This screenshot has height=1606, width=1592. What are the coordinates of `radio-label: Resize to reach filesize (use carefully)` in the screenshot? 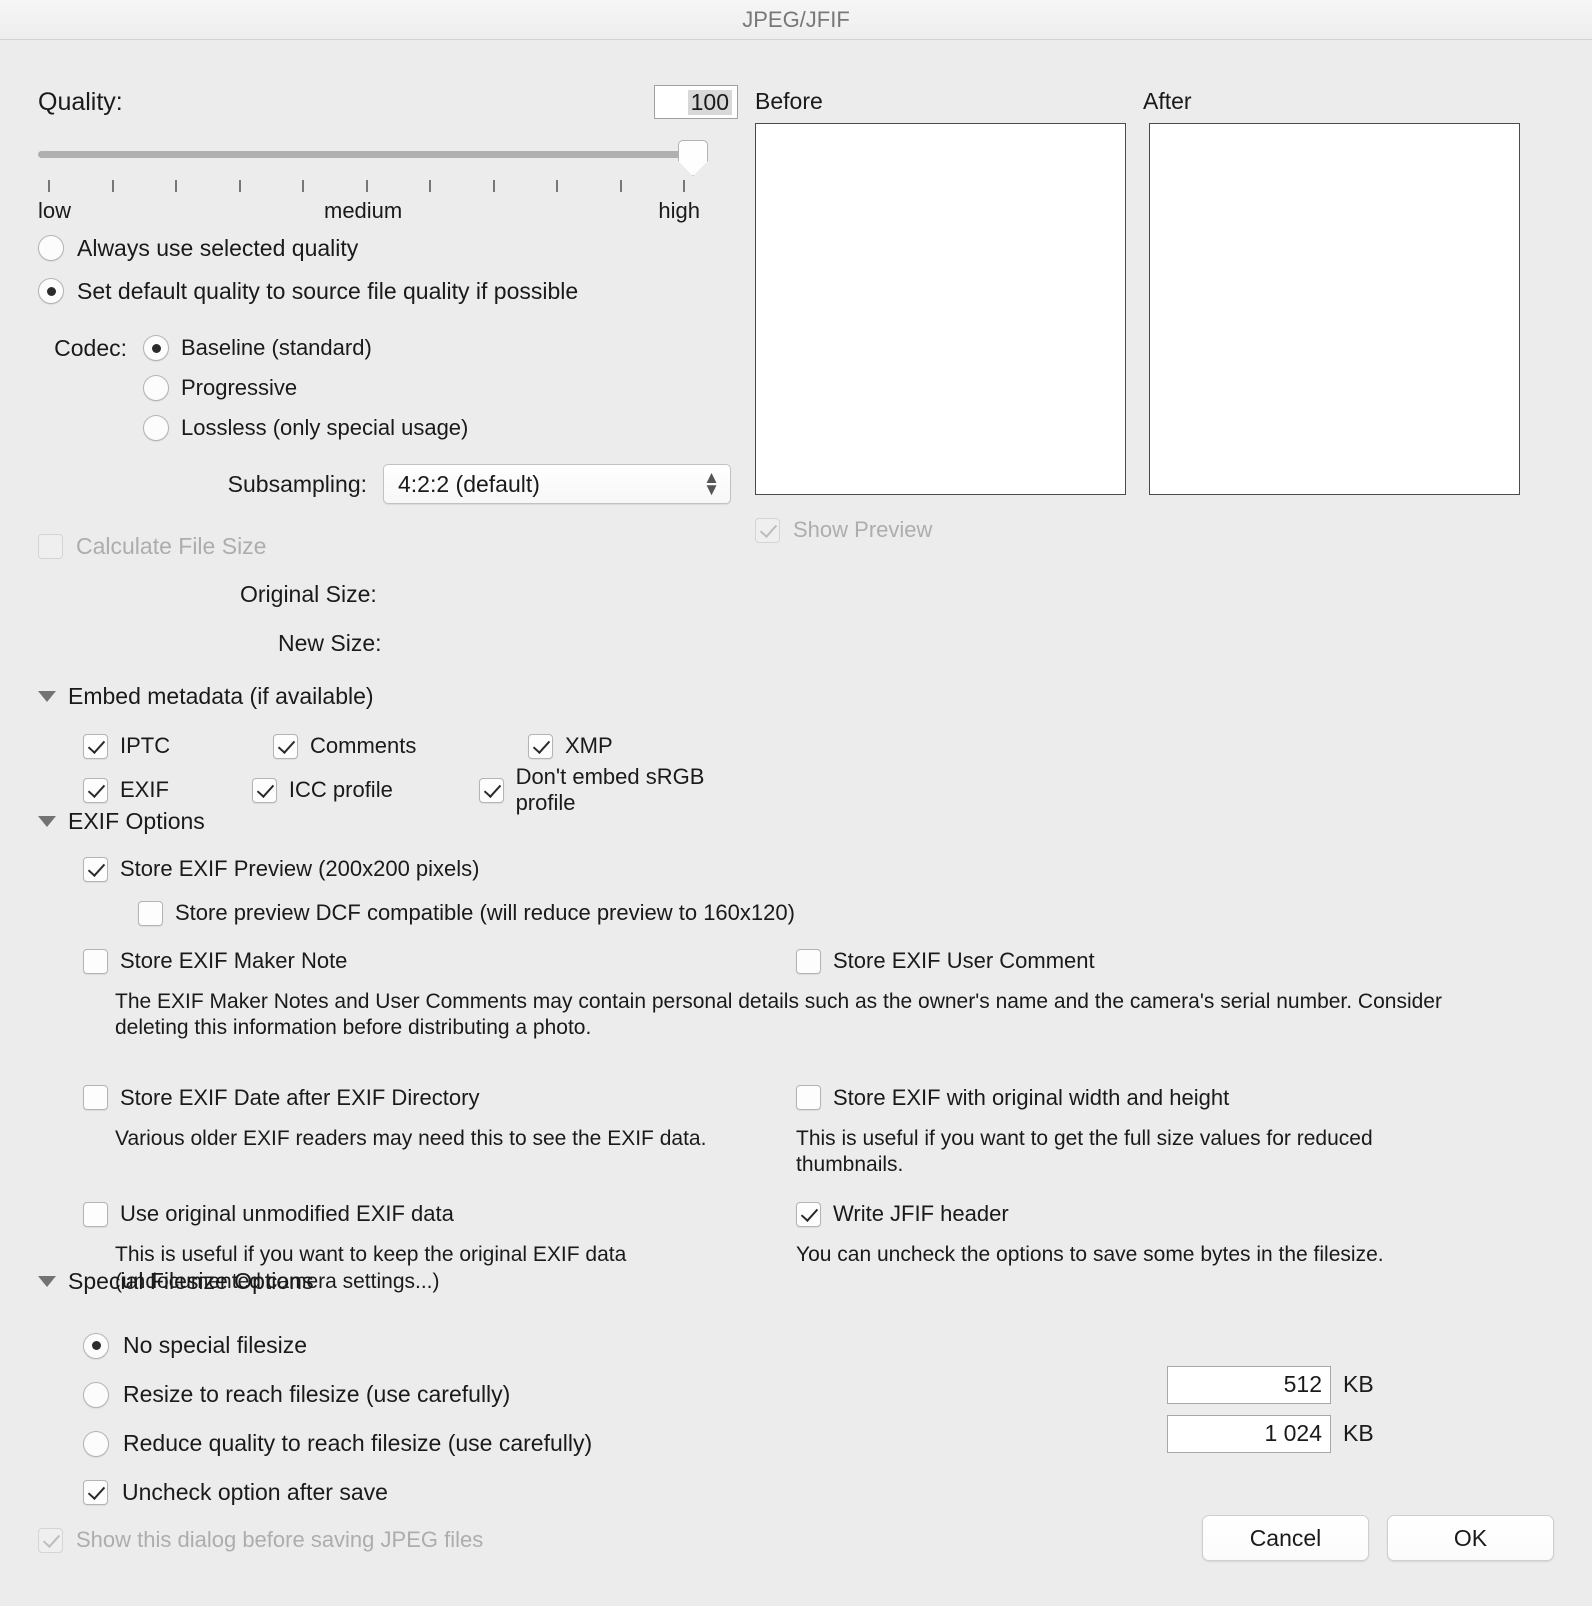 It's located at (317, 1394).